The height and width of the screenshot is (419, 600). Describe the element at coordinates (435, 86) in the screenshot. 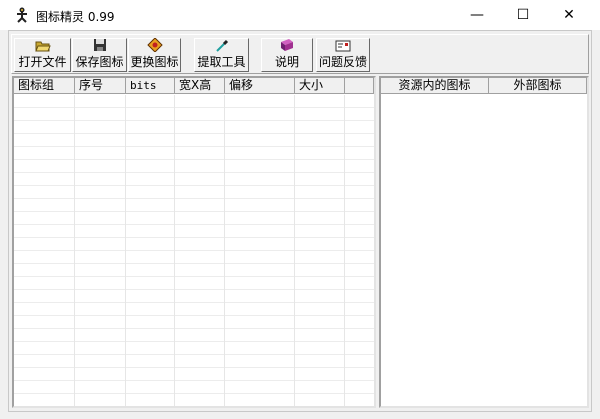

I see `column-header-resource-icons: 资源内的图标` at that location.